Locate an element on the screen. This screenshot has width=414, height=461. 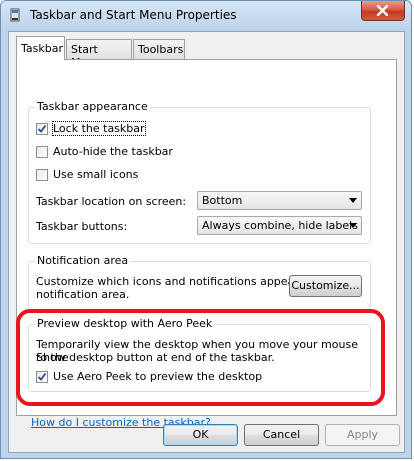
cancel-button: Cancel is located at coordinates (281, 435).